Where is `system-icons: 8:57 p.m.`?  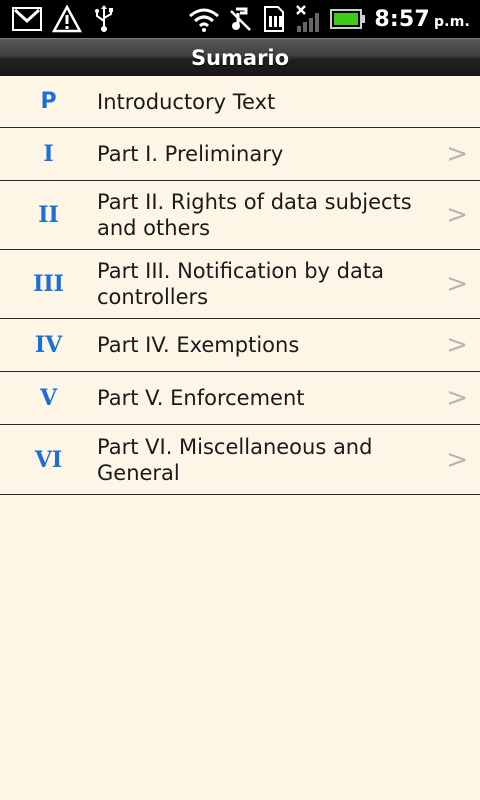 system-icons: 8:57 p.m. is located at coordinates (334, 19).